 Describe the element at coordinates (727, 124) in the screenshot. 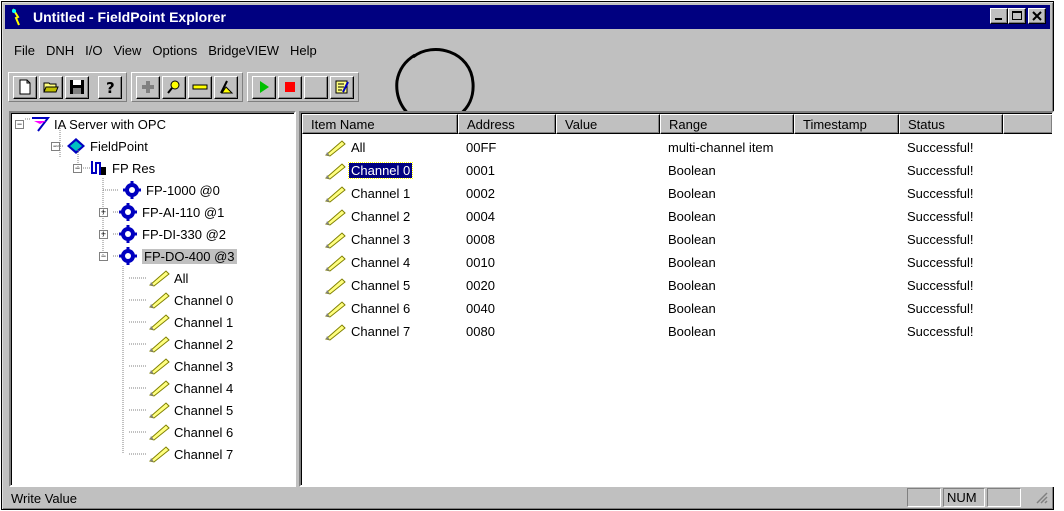

I see `column-header-range: Range` at that location.